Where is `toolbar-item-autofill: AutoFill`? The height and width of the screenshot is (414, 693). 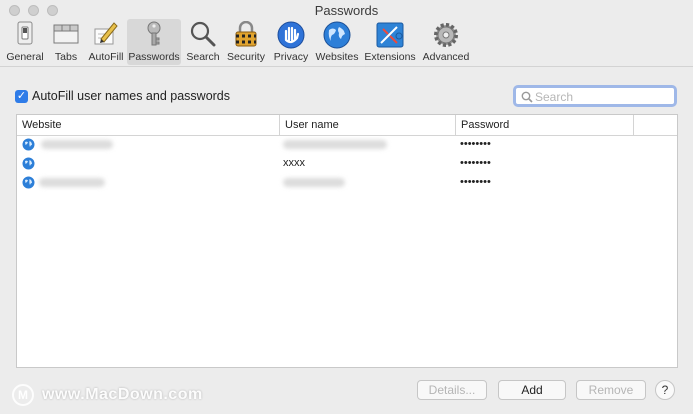 toolbar-item-autofill: AutoFill is located at coordinates (106, 42).